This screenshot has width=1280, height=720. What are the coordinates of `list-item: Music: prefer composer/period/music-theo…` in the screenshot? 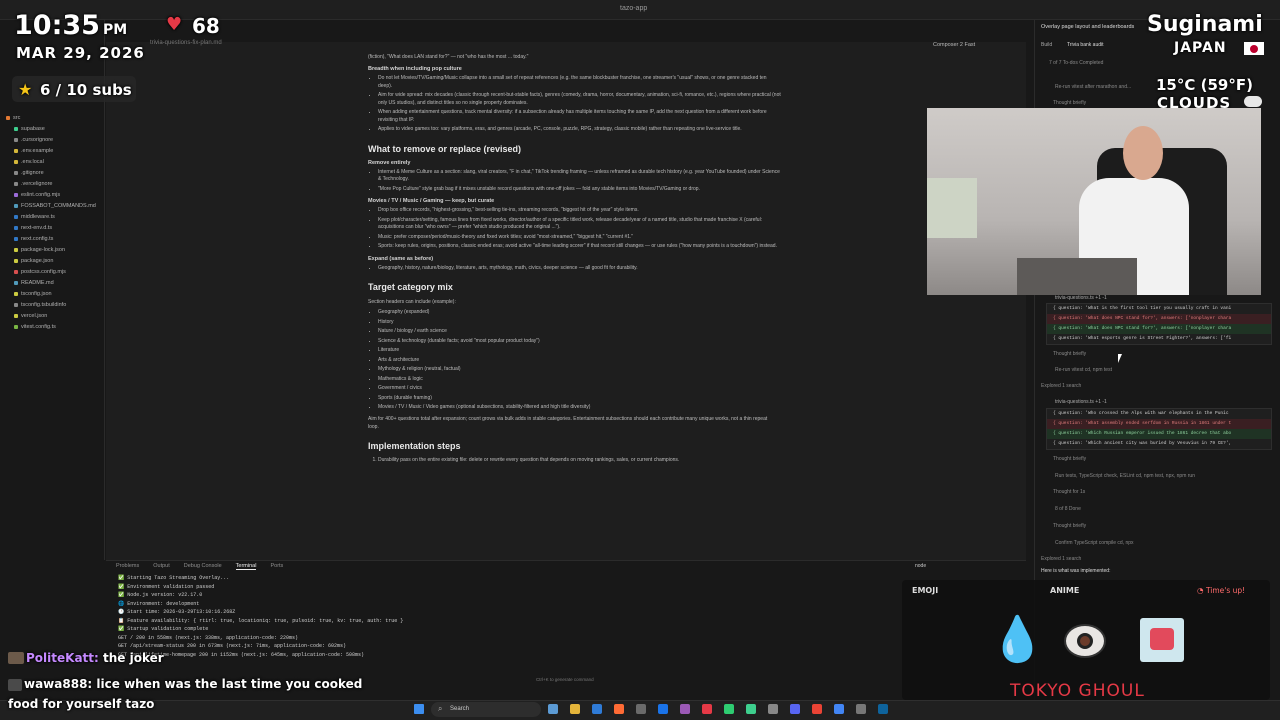 It's located at (580, 238).